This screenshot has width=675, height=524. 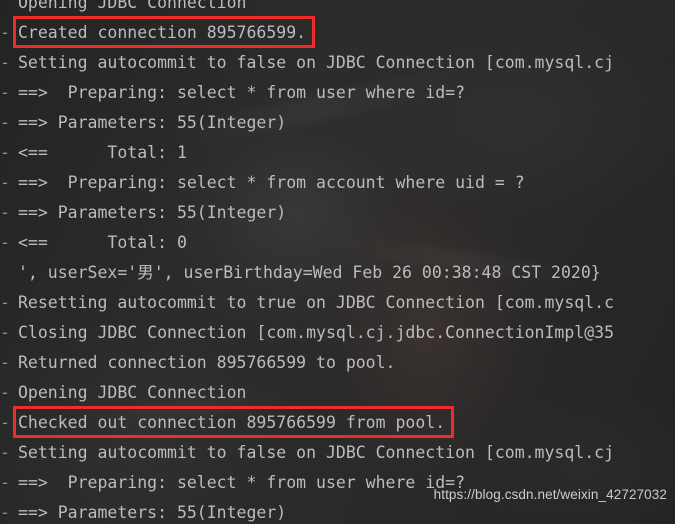 What do you see at coordinates (337, 153) in the screenshot?
I see `console-line: - <== Total: 1` at bounding box center [337, 153].